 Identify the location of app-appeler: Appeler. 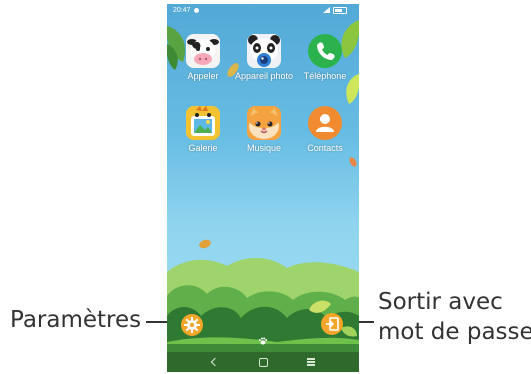
(203, 57).